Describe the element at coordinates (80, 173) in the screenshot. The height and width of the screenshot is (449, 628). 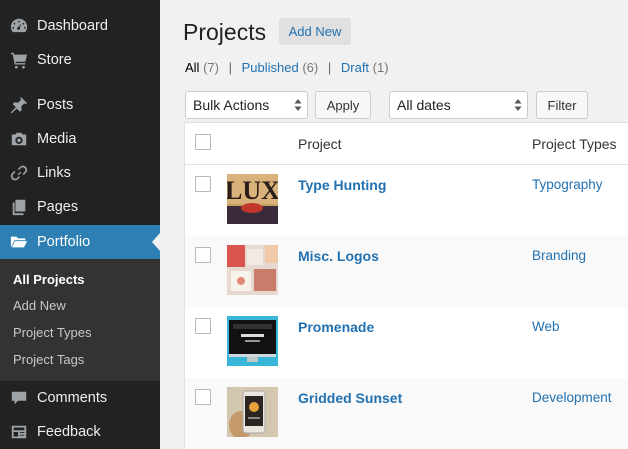
I see `menu-links: Links` at that location.